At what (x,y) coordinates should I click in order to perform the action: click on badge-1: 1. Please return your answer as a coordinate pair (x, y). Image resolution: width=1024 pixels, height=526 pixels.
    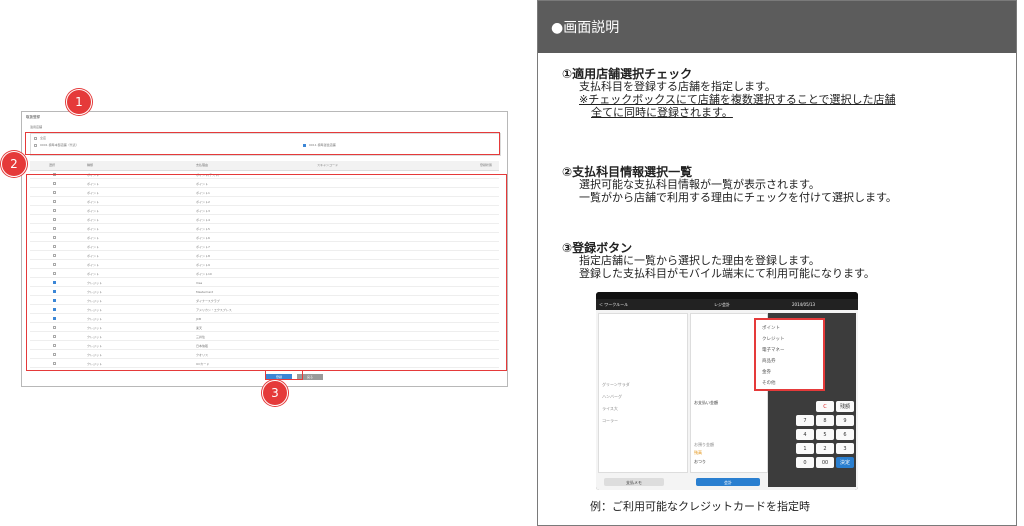
    Looking at the image, I should click on (79, 102).